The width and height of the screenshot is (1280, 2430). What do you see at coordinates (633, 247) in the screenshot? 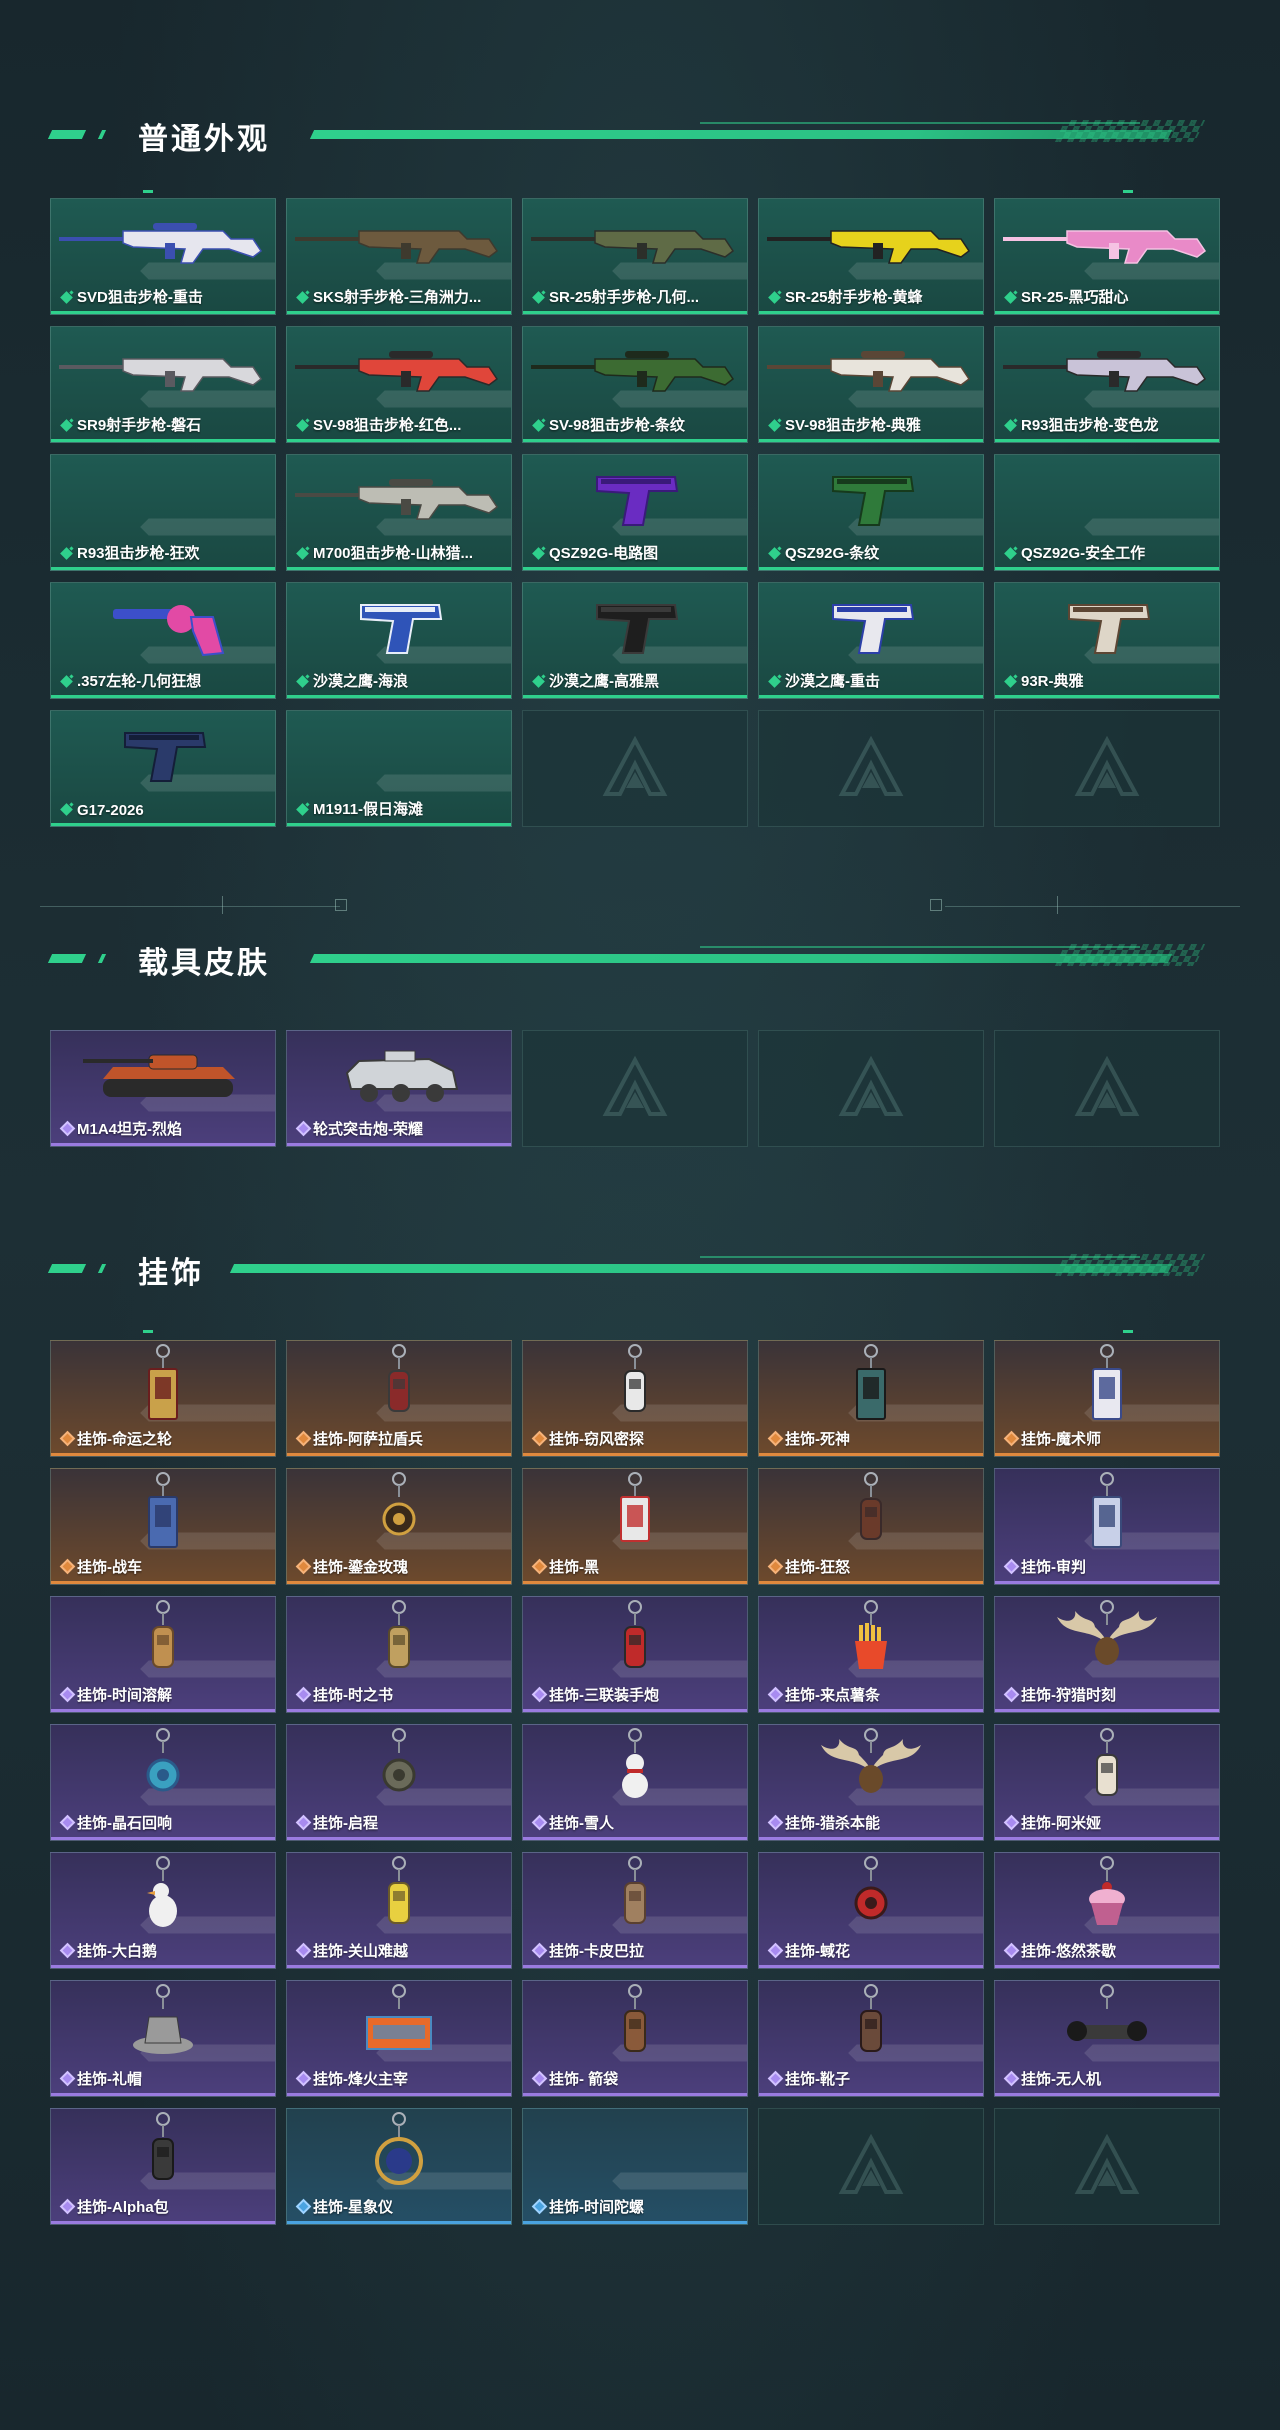
I see `rifle-icon` at bounding box center [633, 247].